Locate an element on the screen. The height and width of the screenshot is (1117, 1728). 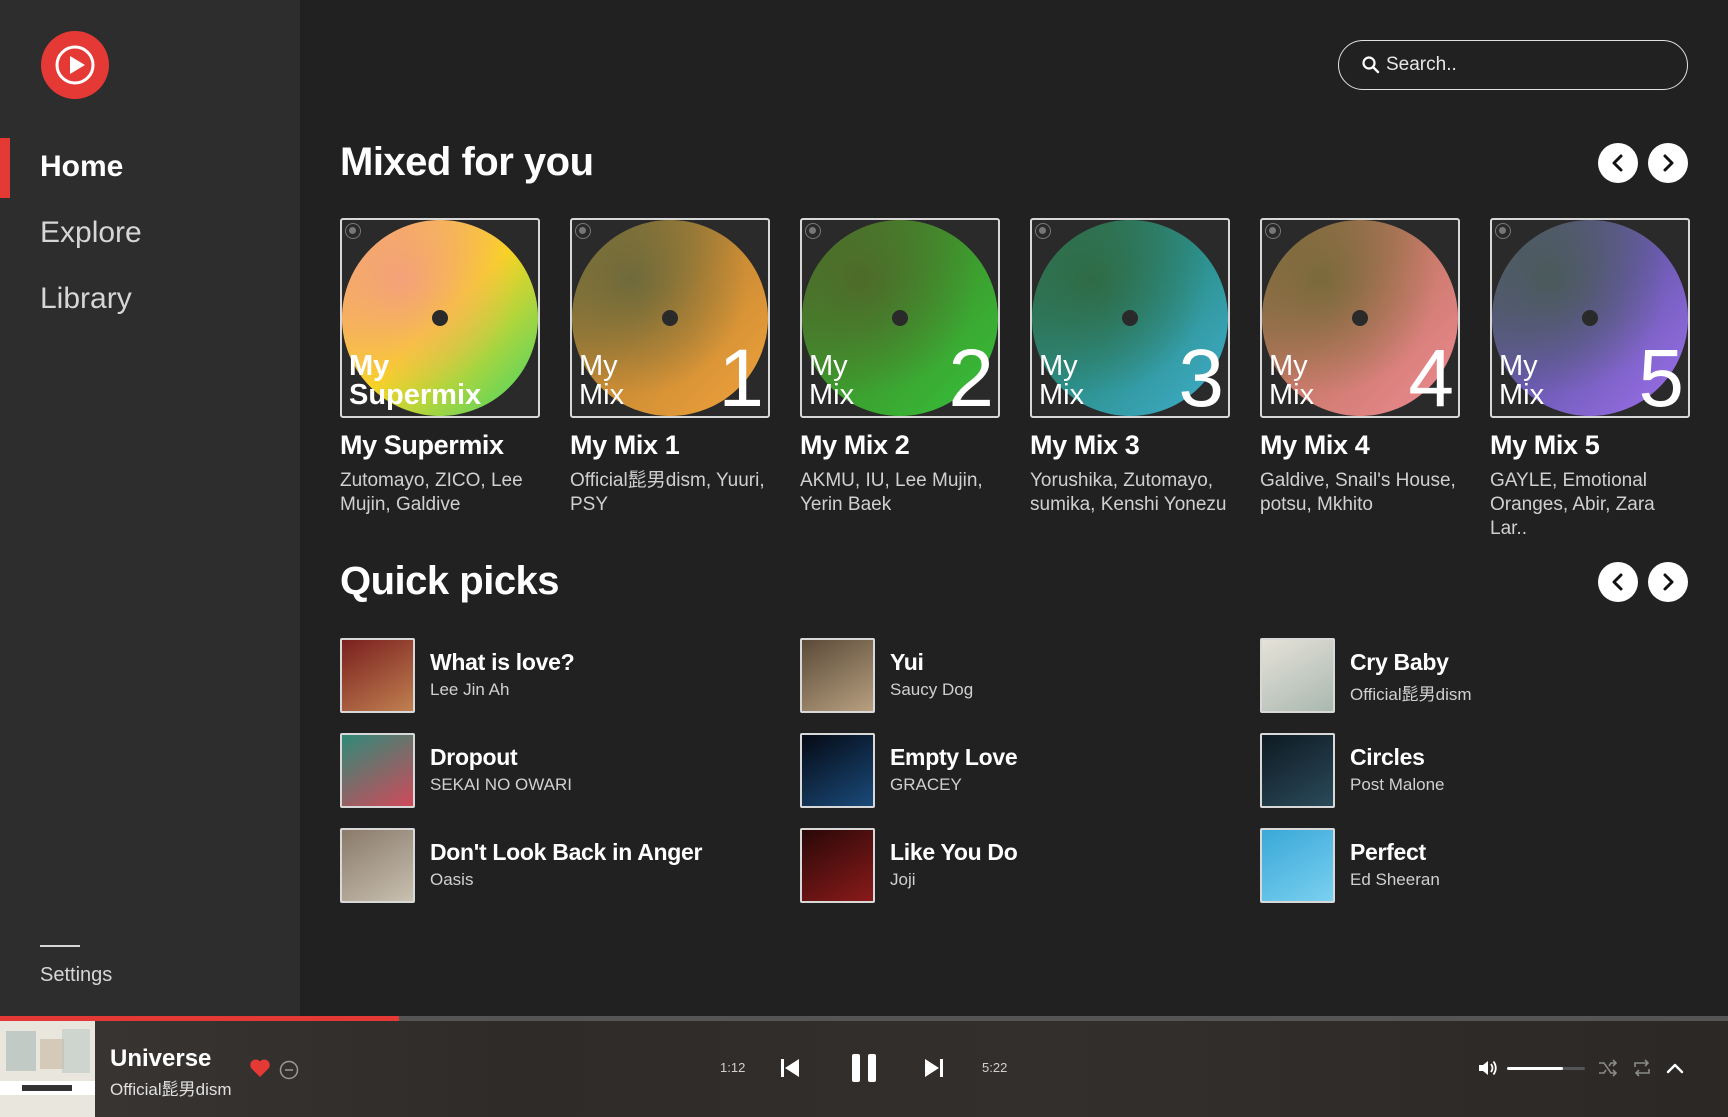
song-artist: Oasis is located at coordinates (451, 880).